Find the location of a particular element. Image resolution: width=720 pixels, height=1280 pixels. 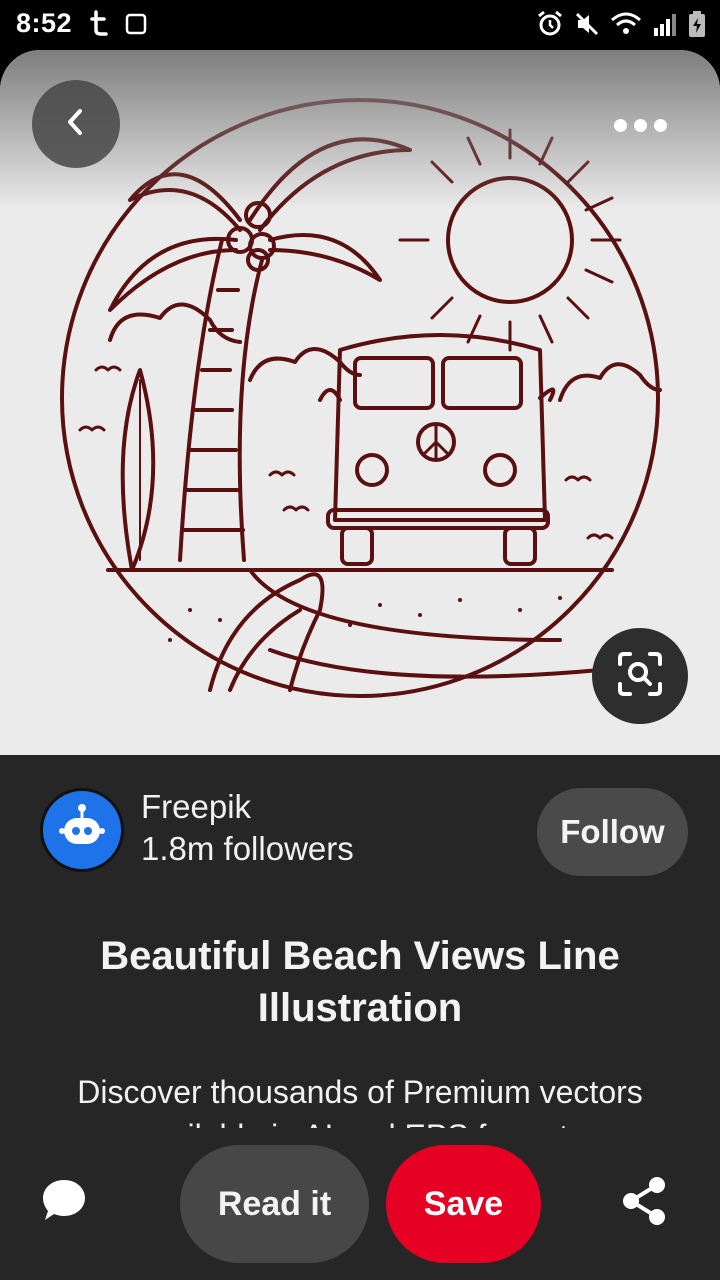

visual-search-button is located at coordinates (640, 676).